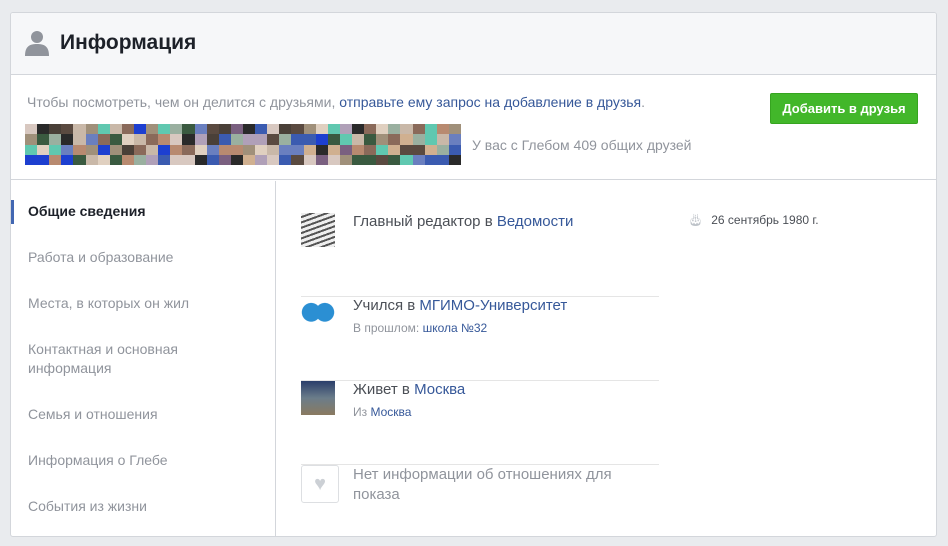 The image size is (948, 546). What do you see at coordinates (463, 221) in the screenshot?
I see `work-text: Главный редактор в Ведомости` at bounding box center [463, 221].